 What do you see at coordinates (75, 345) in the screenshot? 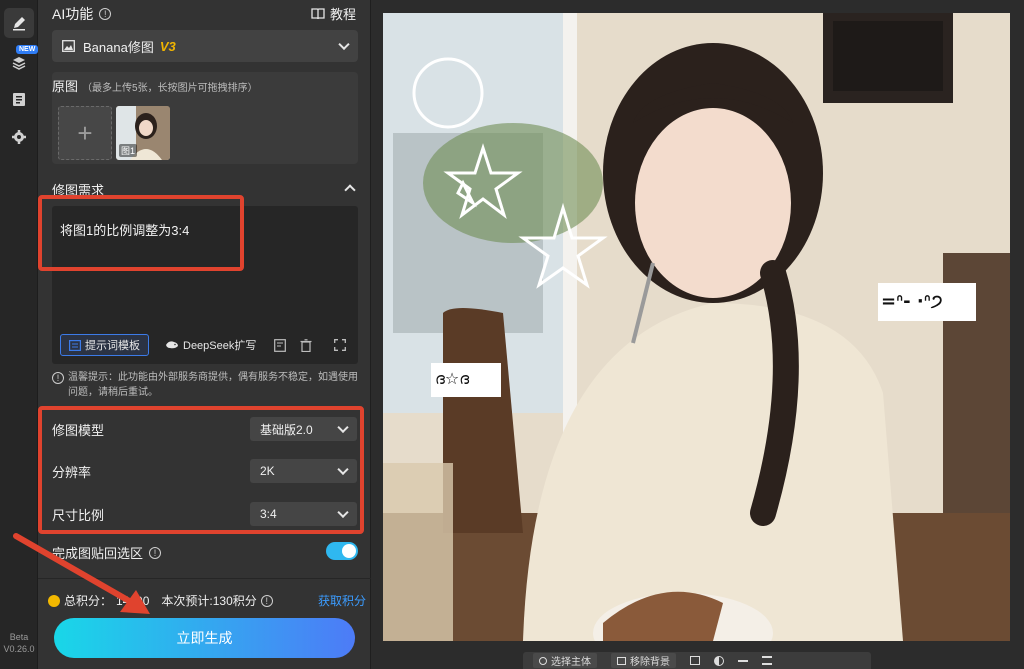
I see `template-icon` at bounding box center [75, 345].